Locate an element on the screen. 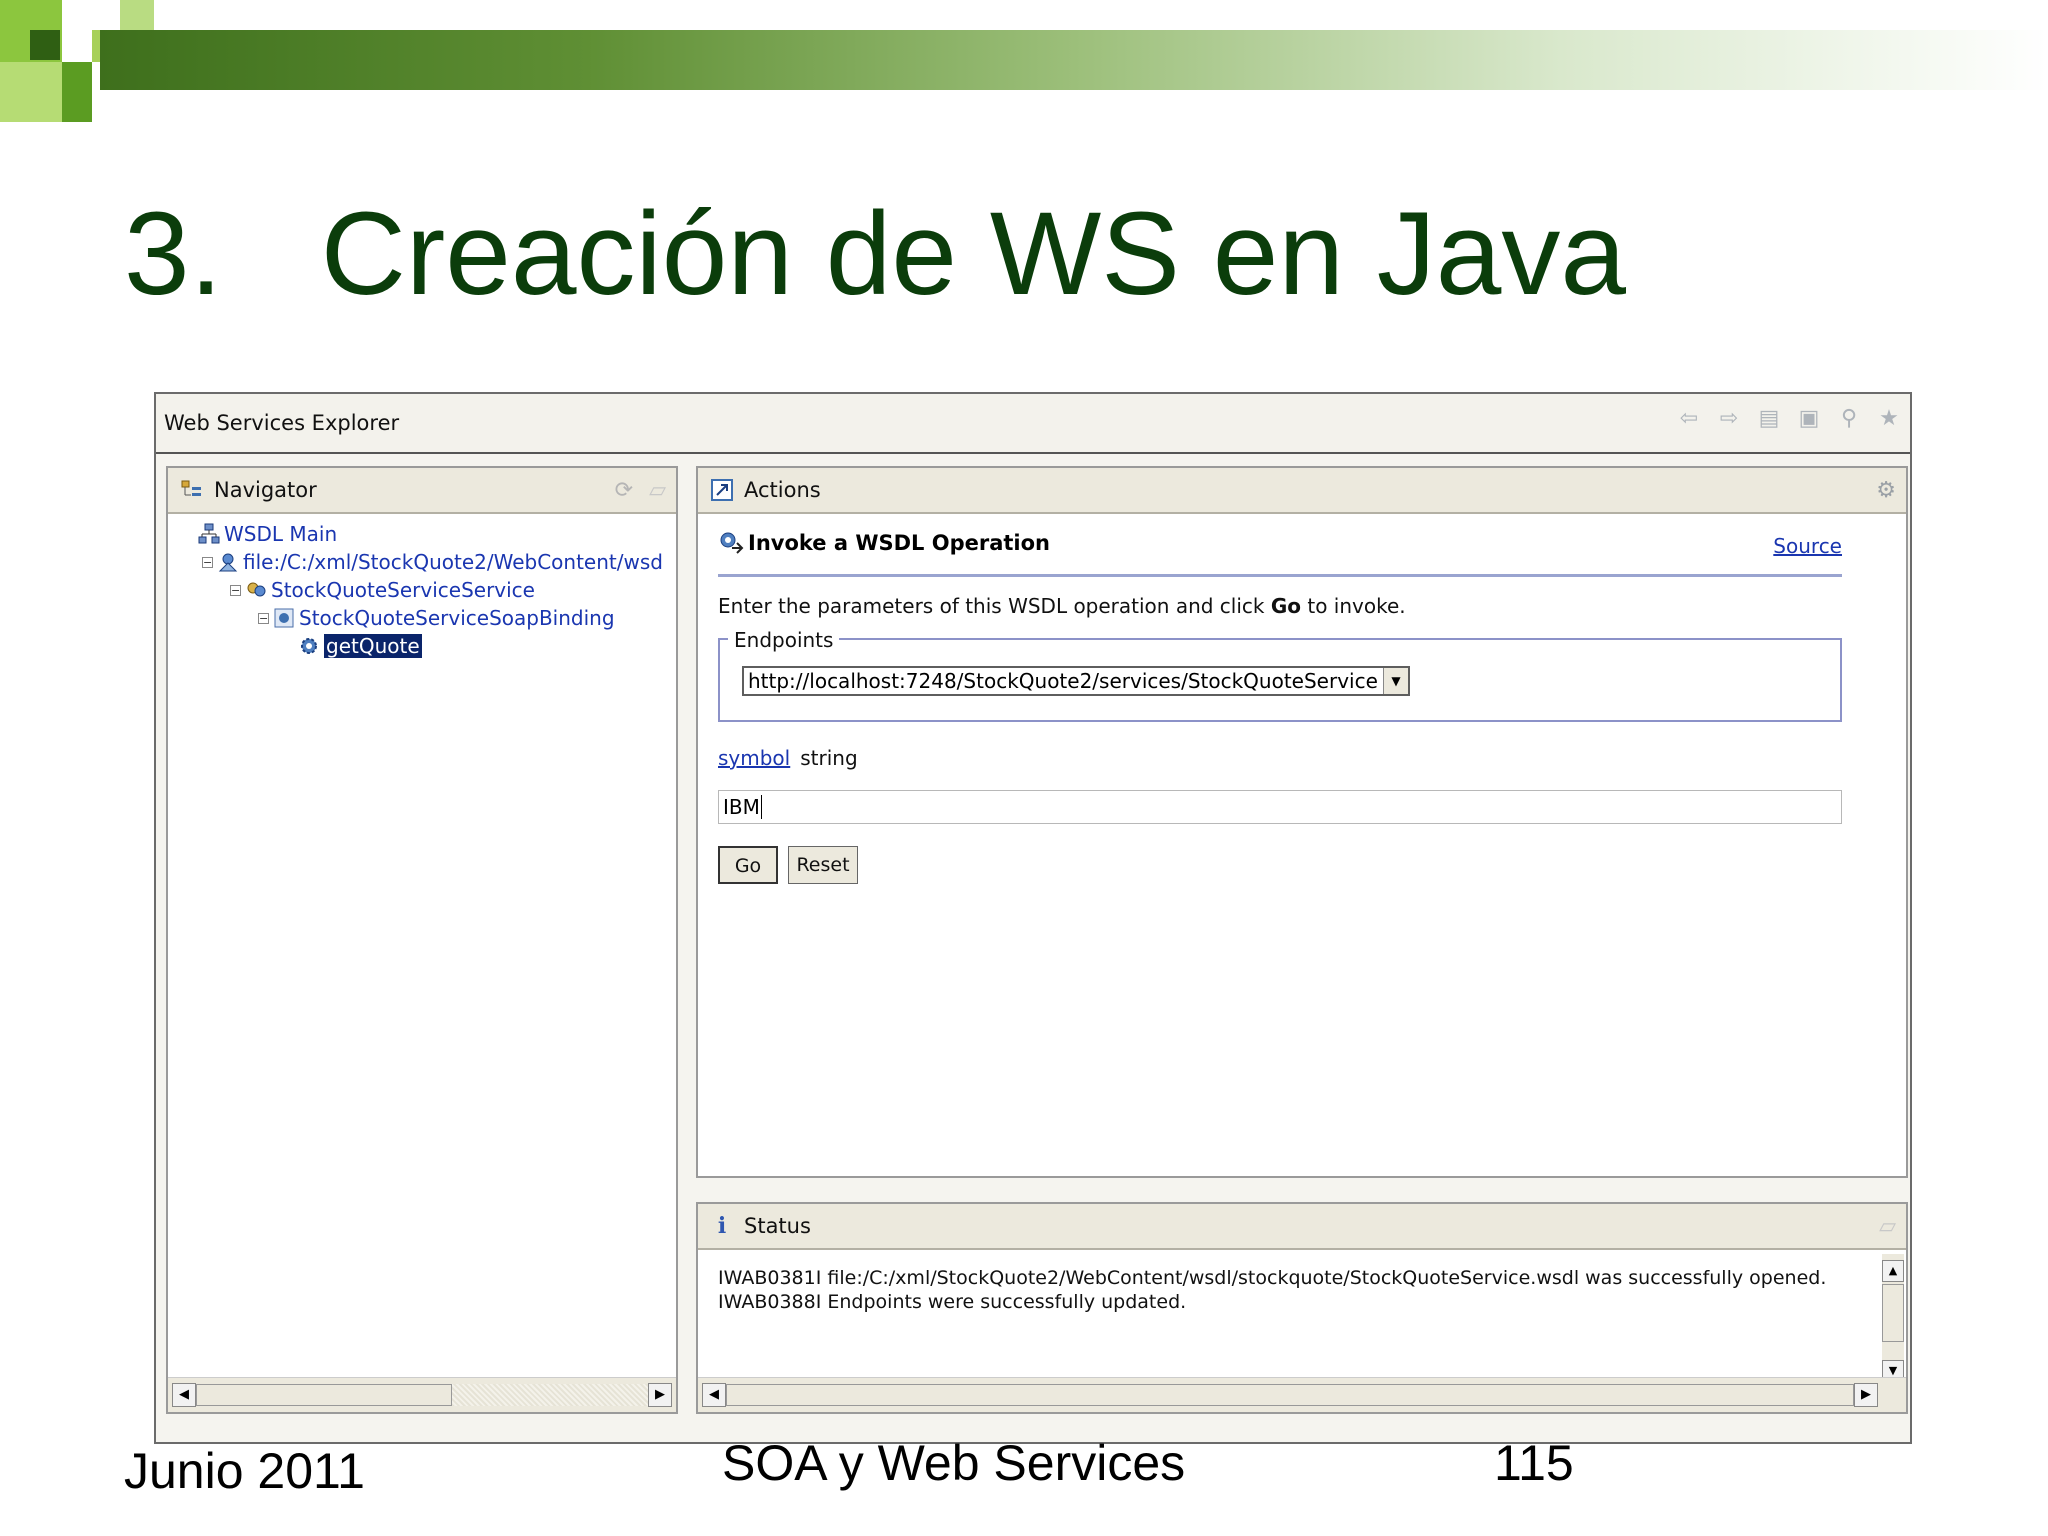  navigator-title: Navigator is located at coordinates (265, 490).